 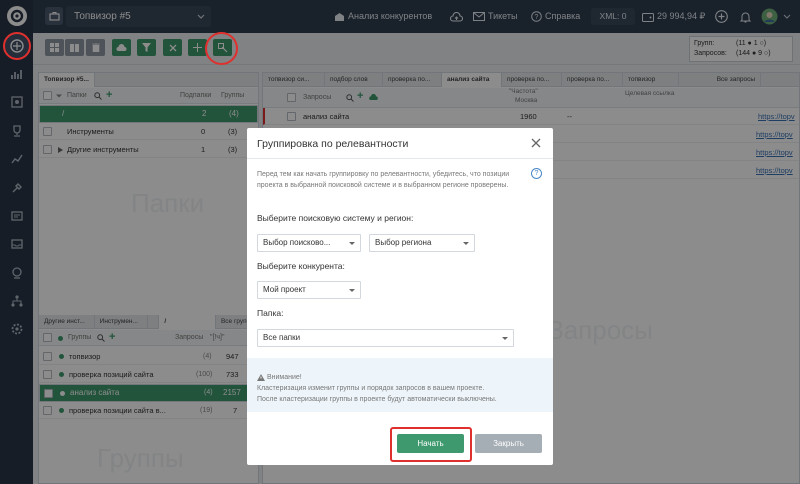 I want to click on modal-divider, so click(x=400, y=158).